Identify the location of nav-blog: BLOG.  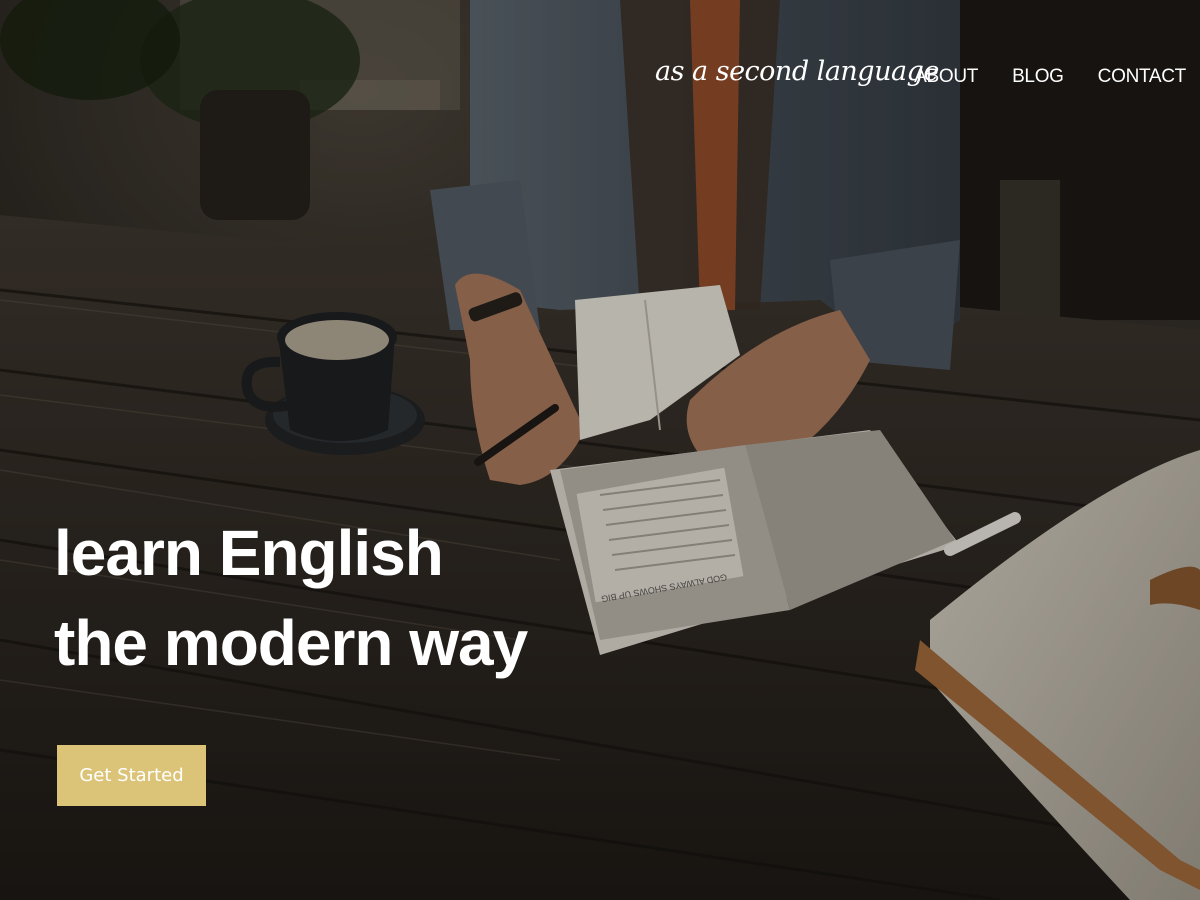
(1038, 77).